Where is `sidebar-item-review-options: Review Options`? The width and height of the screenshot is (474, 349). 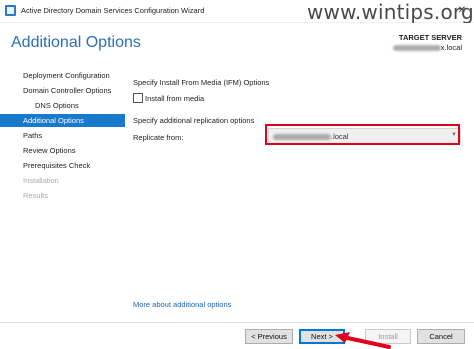 sidebar-item-review-options: Review Options is located at coordinates (62, 150).